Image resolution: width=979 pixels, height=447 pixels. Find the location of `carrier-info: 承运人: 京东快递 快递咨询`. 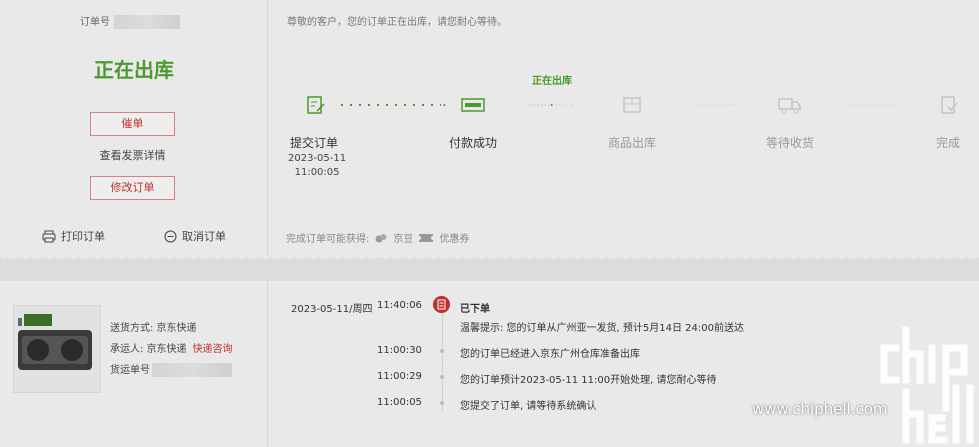

carrier-info: 承运人: 京东快递 快递咨询 is located at coordinates (171, 349).